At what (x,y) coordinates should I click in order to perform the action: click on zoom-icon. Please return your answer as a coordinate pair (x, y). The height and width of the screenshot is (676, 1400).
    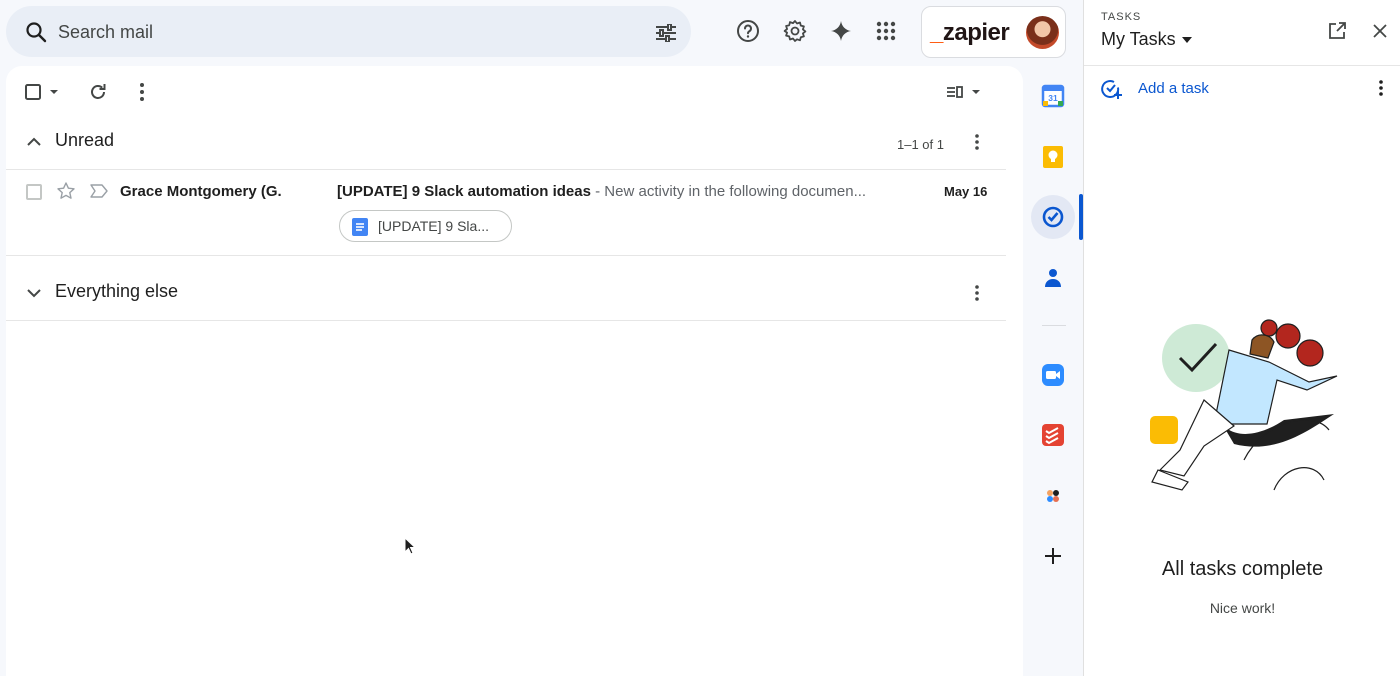
    Looking at the image, I should click on (1053, 375).